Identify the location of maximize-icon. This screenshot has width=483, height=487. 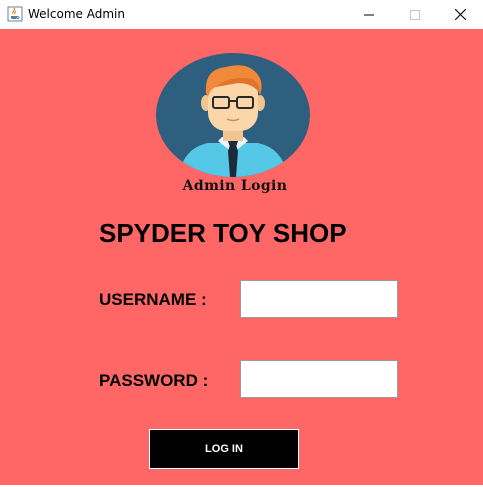
(415, 14).